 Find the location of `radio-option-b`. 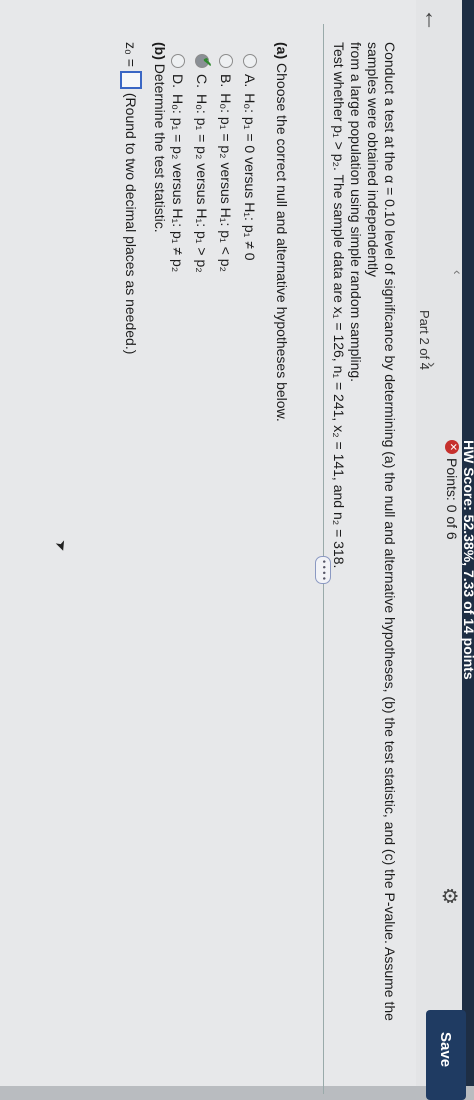

radio-option-b is located at coordinates (226, 61).